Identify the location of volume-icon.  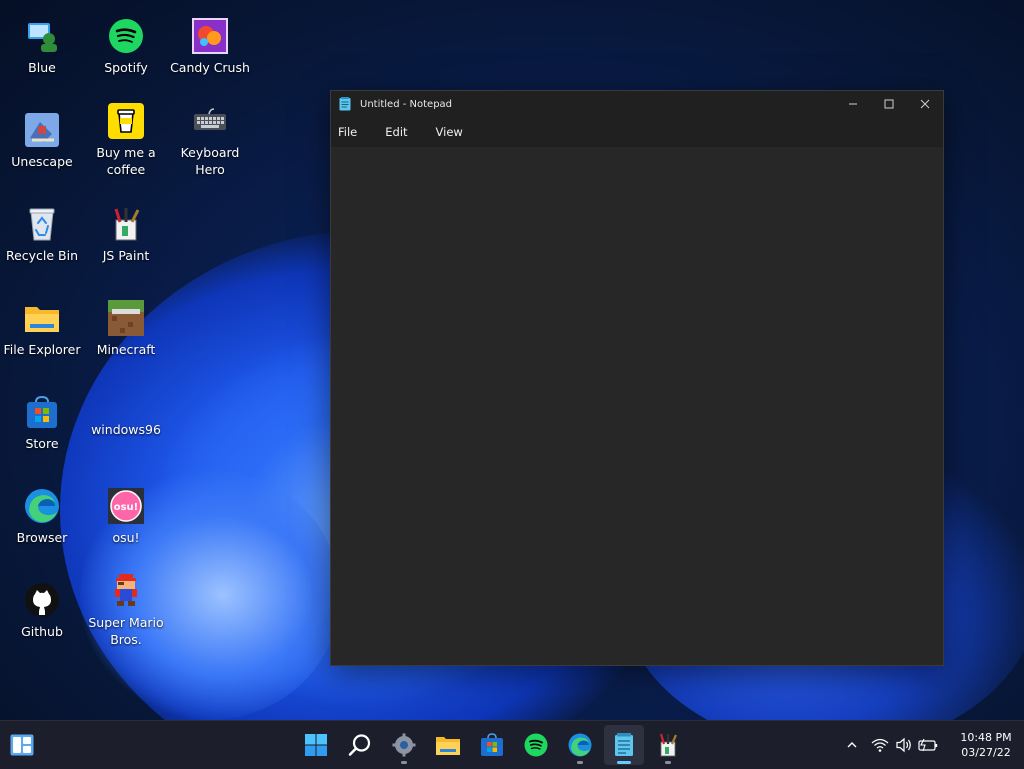
(903, 745).